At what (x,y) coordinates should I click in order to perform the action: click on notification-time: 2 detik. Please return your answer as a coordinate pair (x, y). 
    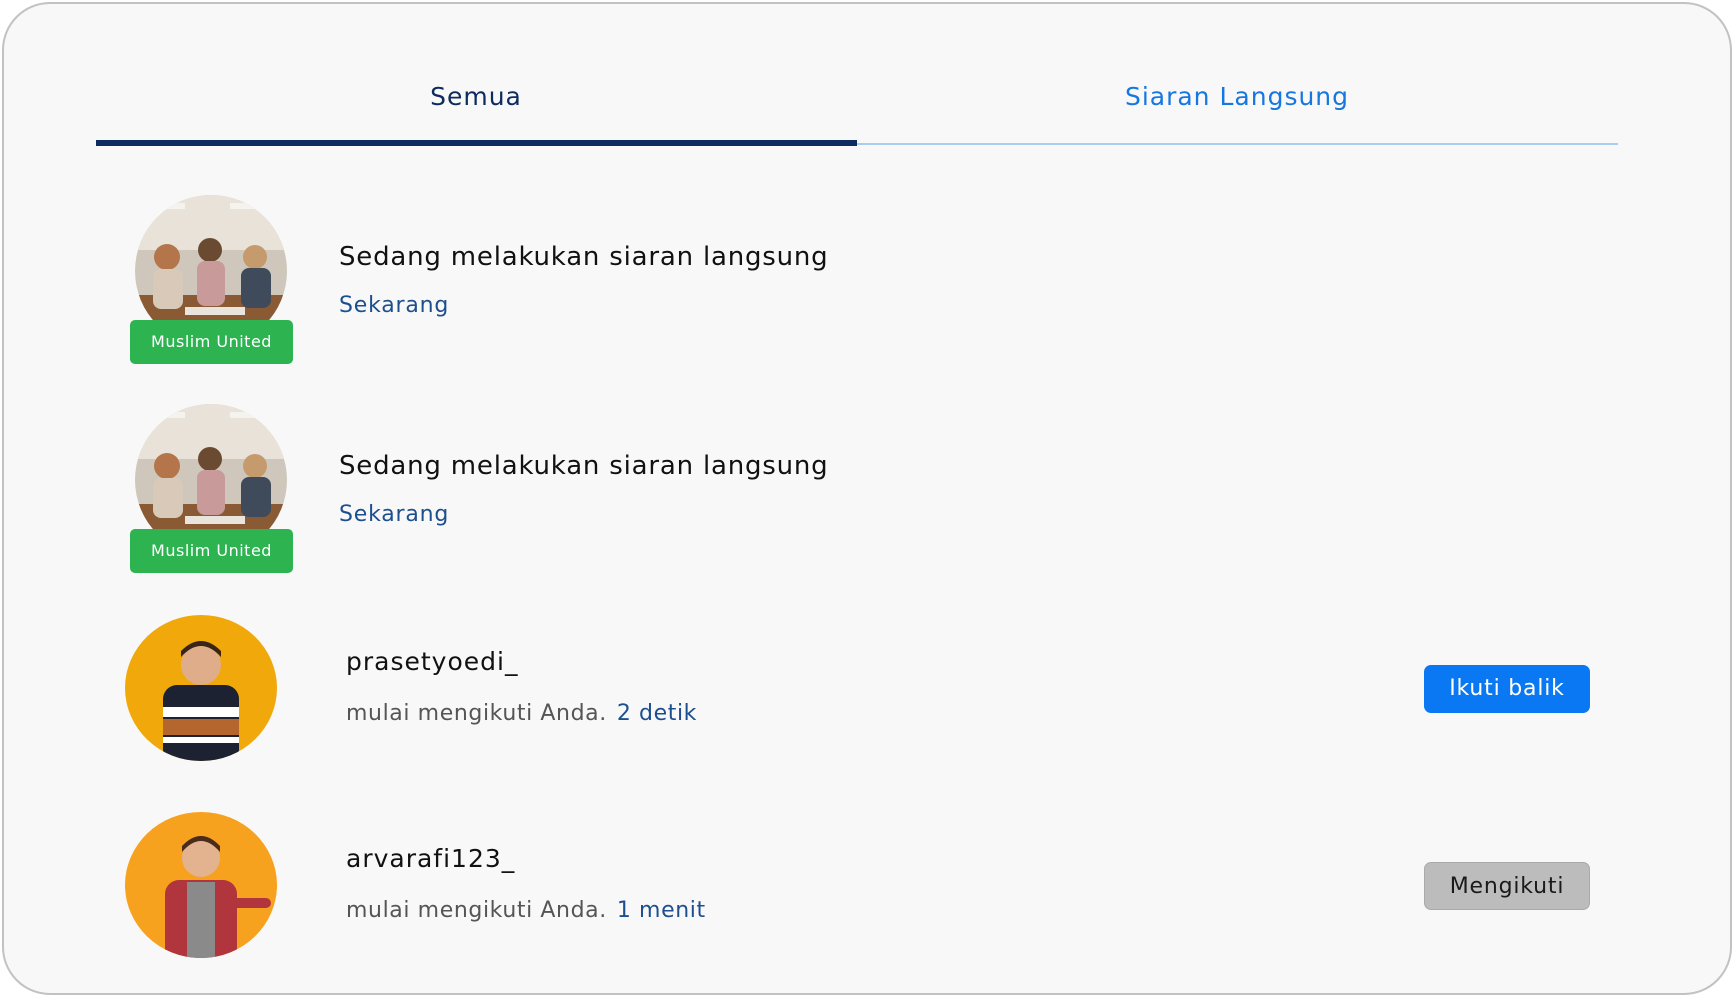
    Looking at the image, I should click on (657, 713).